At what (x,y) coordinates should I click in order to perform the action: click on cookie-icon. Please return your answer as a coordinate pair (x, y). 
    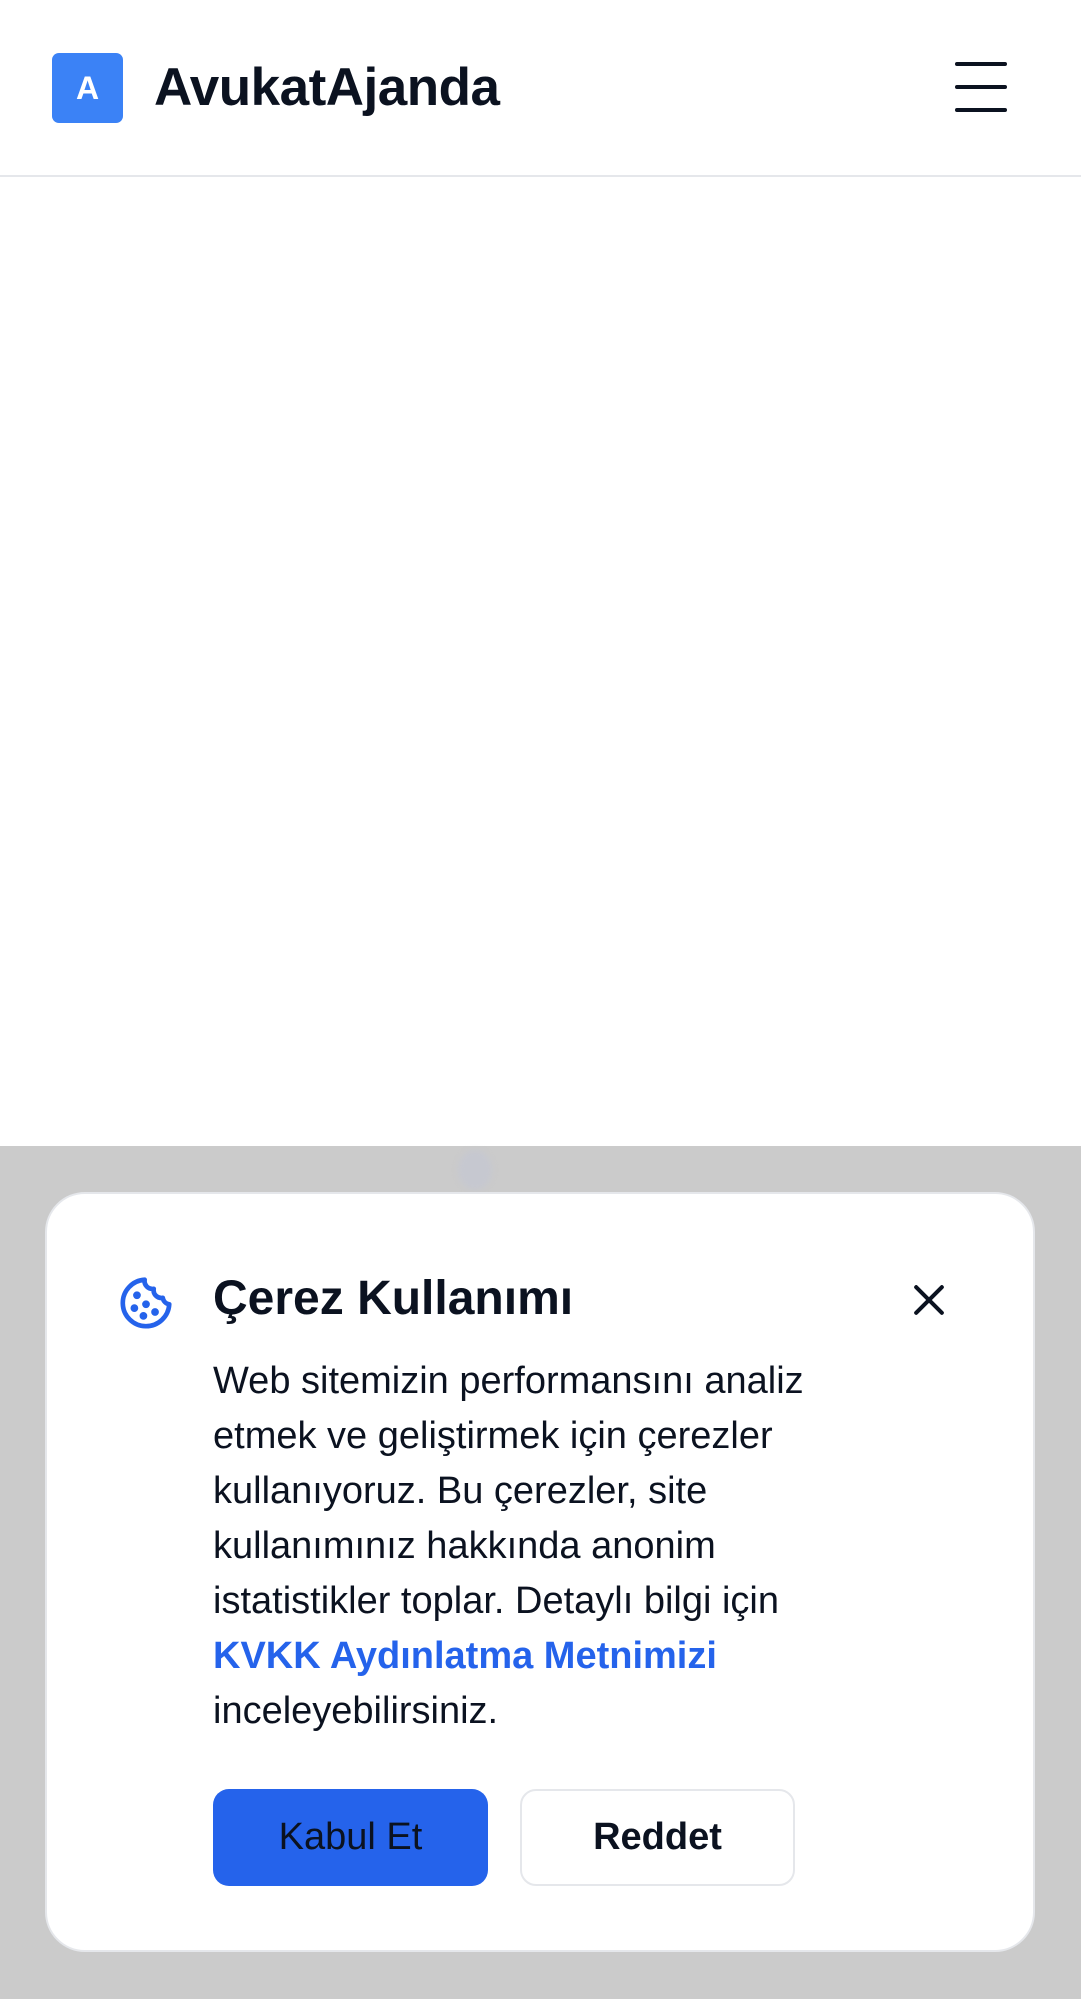
    Looking at the image, I should click on (146, 1303).